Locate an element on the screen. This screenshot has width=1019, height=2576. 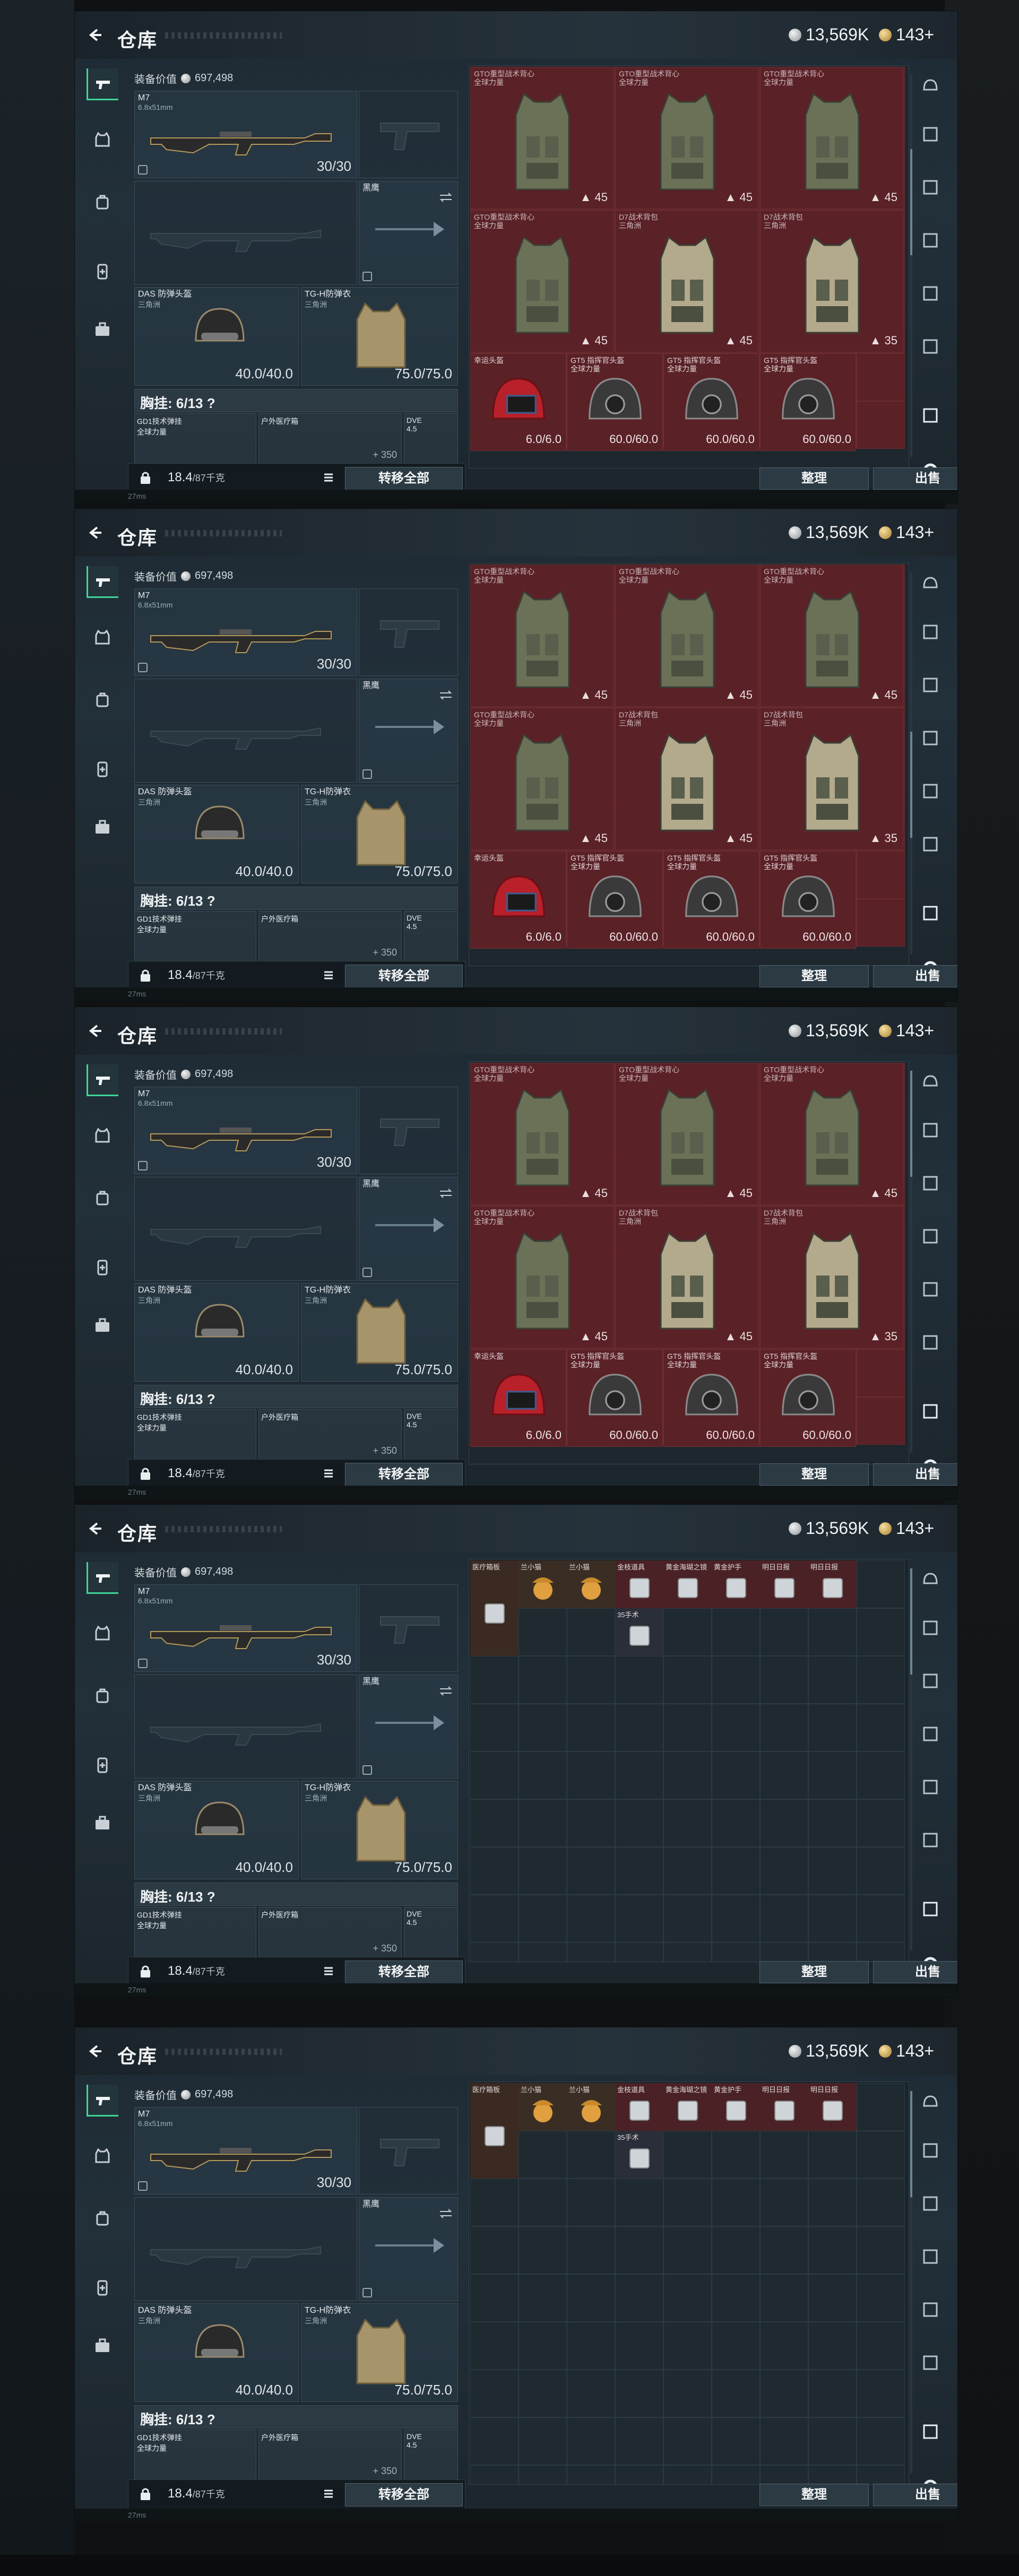
misc-item: 金枝道具 is located at coordinates (639, 2107).